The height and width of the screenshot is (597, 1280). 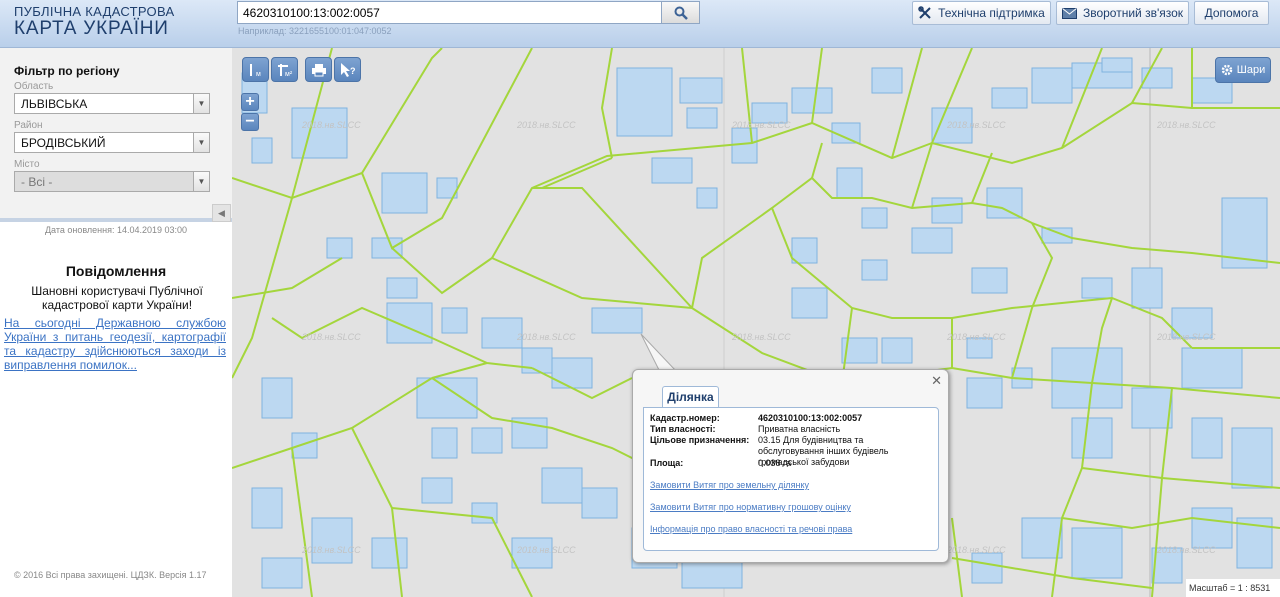 I want to click on minus-icon: −, so click(x=250, y=121).